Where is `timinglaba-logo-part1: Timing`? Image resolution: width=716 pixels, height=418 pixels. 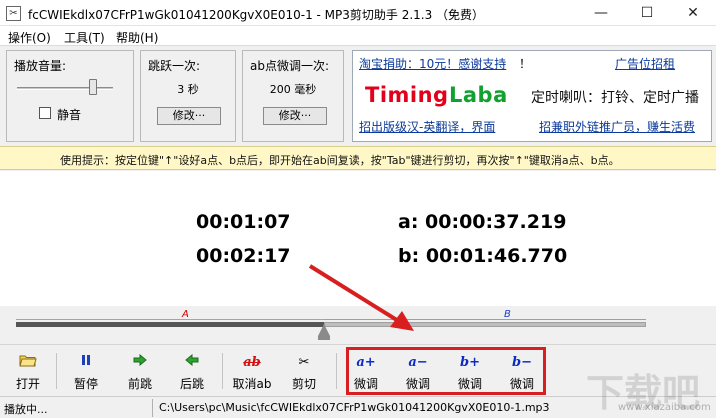 timinglaba-logo-part1: Timing is located at coordinates (407, 95).